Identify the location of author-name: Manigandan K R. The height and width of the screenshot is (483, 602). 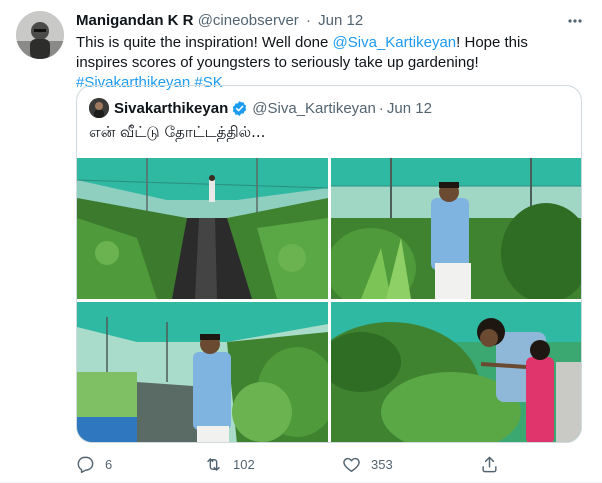
(135, 20).